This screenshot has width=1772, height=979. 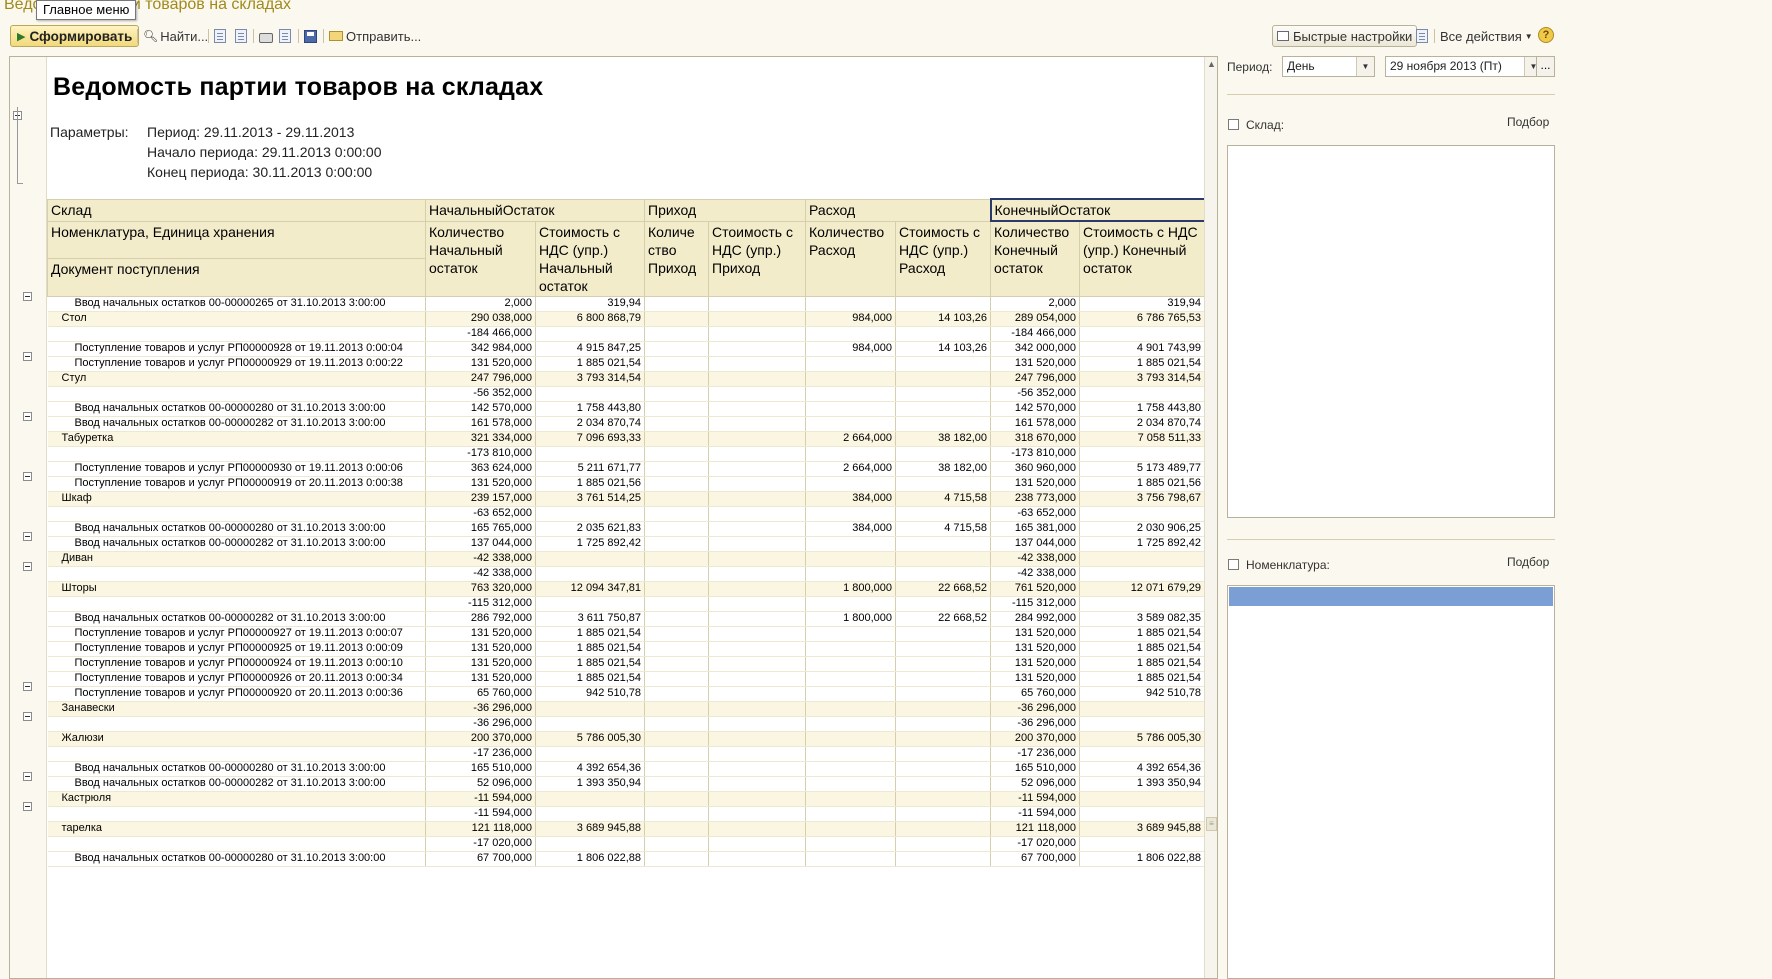 What do you see at coordinates (1035, 469) in the screenshot?
I see `row-value-cell: 360 960,000` at bounding box center [1035, 469].